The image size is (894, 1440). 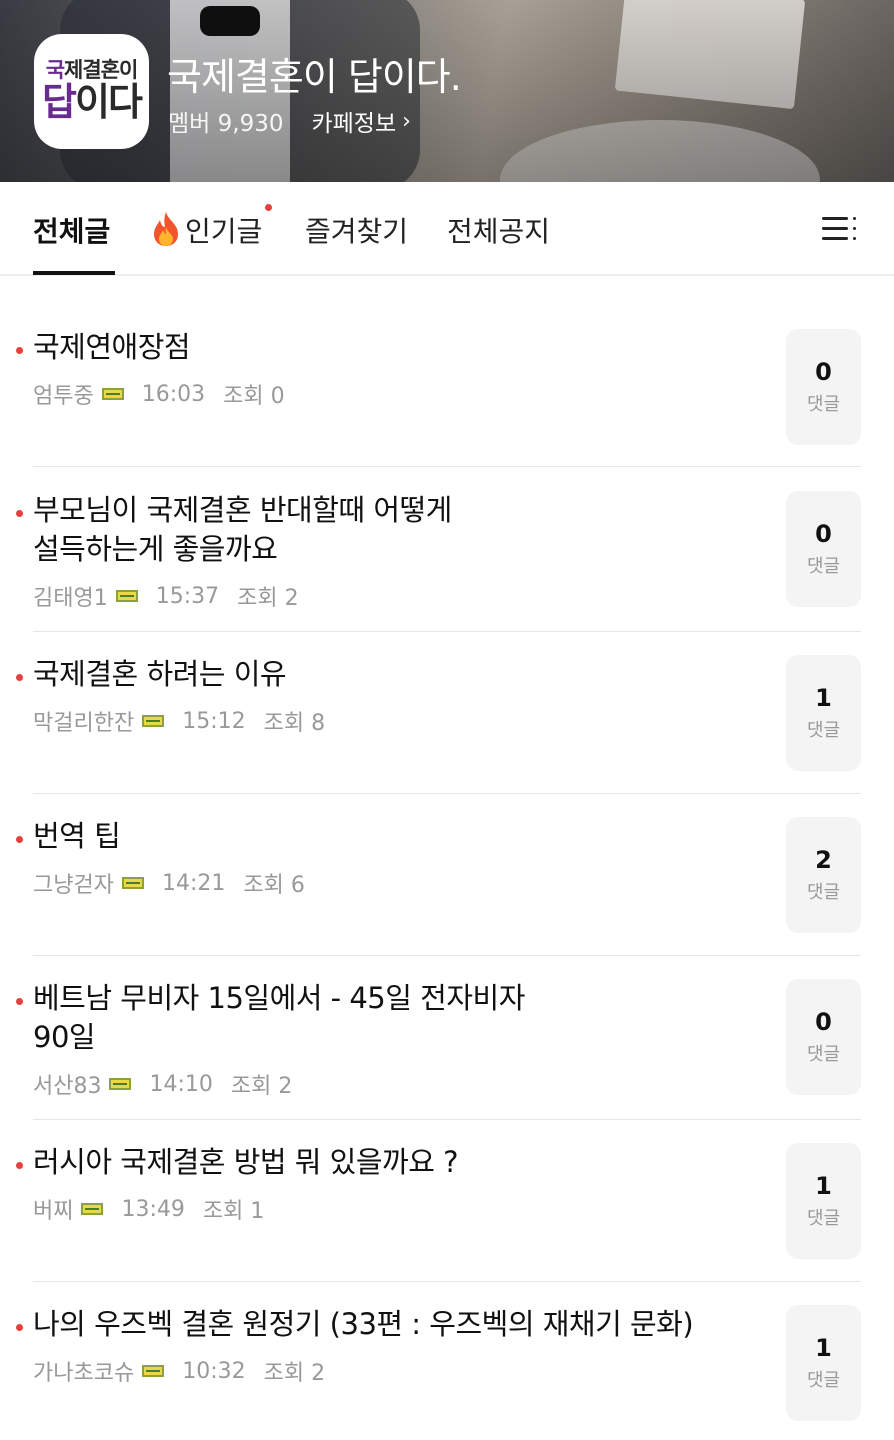 What do you see at coordinates (214, 1371) in the screenshot?
I see `post-time: 10:32` at bounding box center [214, 1371].